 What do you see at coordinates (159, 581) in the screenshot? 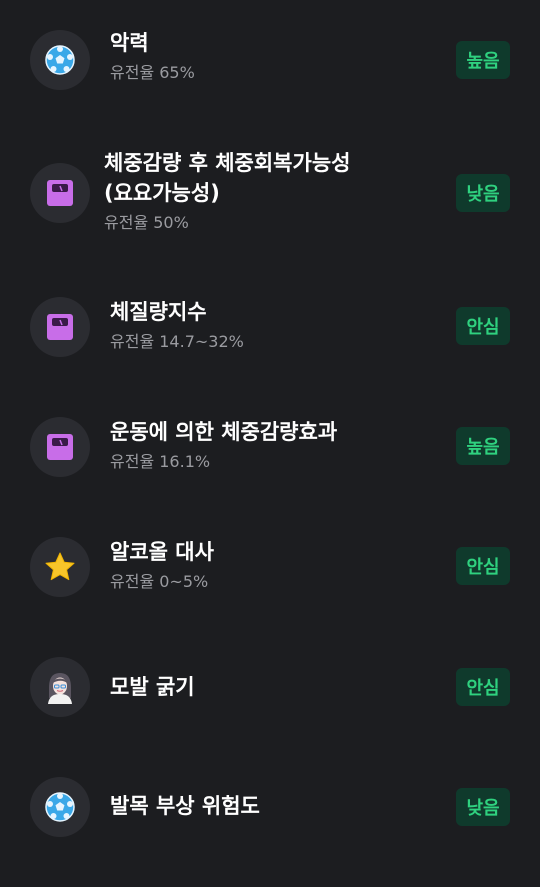
I see `item-heritability: 유전율 0~5%` at bounding box center [159, 581].